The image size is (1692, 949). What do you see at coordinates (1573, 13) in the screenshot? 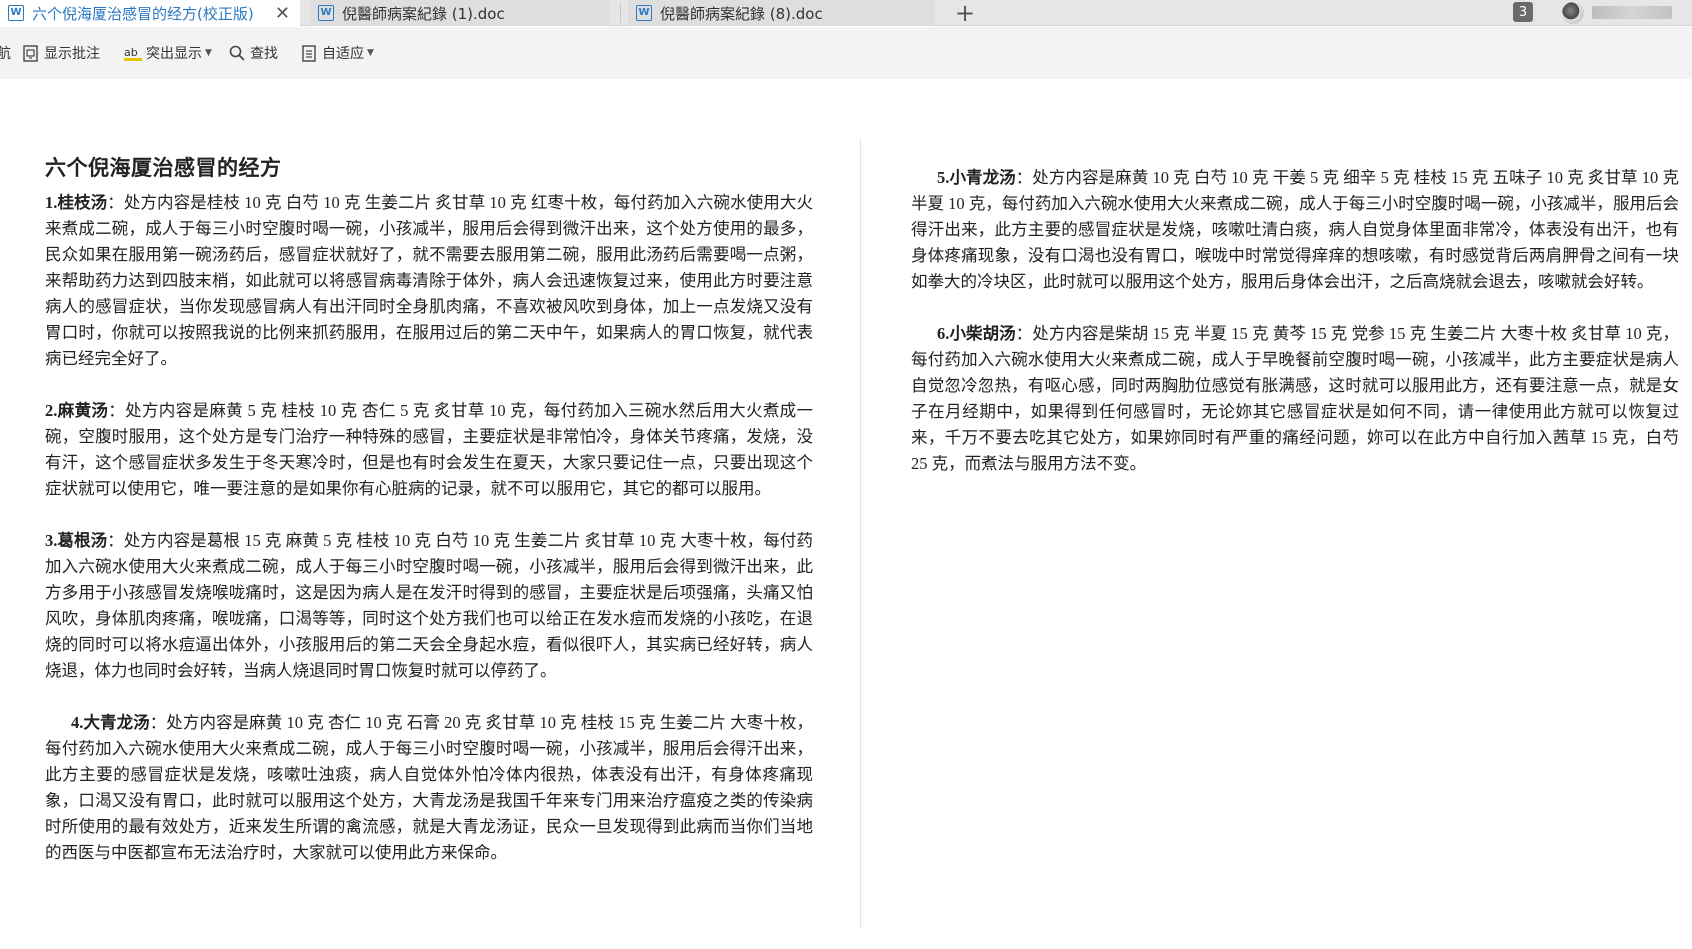
I see `user-avatar` at bounding box center [1573, 13].